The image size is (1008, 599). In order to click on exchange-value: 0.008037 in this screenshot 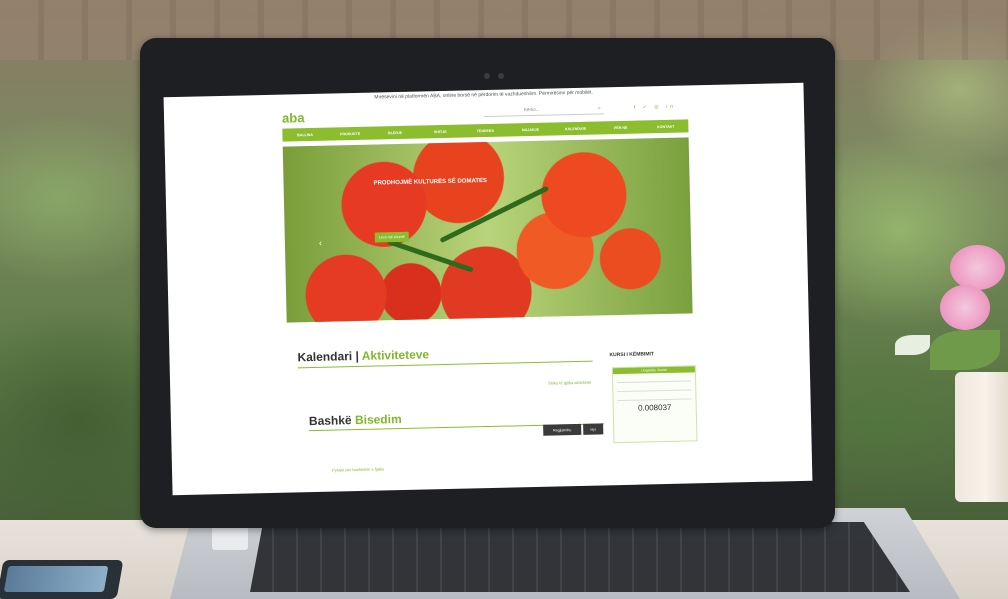, I will do `click(654, 407)`.